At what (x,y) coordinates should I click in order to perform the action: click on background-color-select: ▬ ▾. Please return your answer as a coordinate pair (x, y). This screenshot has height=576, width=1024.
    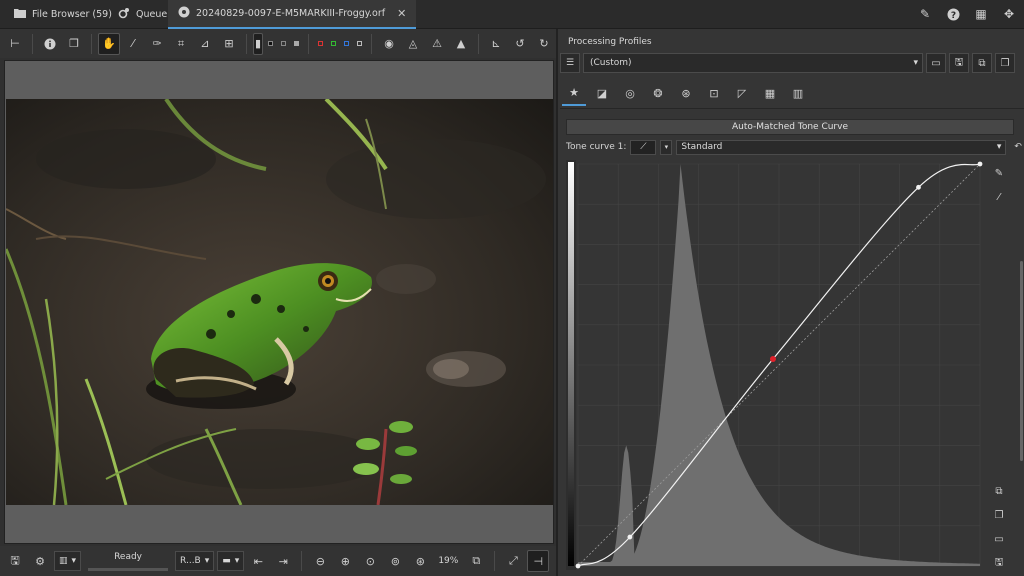
    Looking at the image, I should click on (231, 561).